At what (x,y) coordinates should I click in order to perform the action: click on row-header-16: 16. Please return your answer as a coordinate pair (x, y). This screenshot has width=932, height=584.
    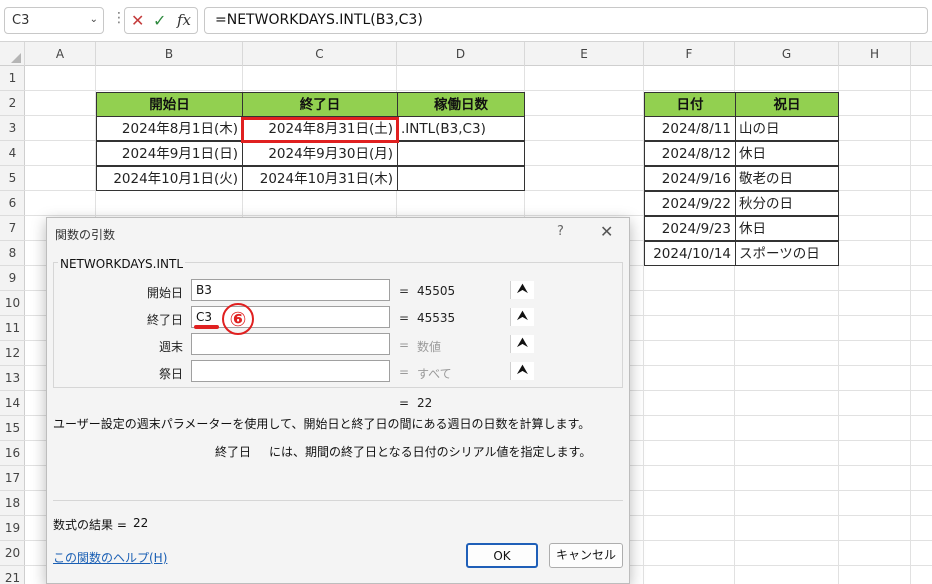
    Looking at the image, I should click on (12, 453).